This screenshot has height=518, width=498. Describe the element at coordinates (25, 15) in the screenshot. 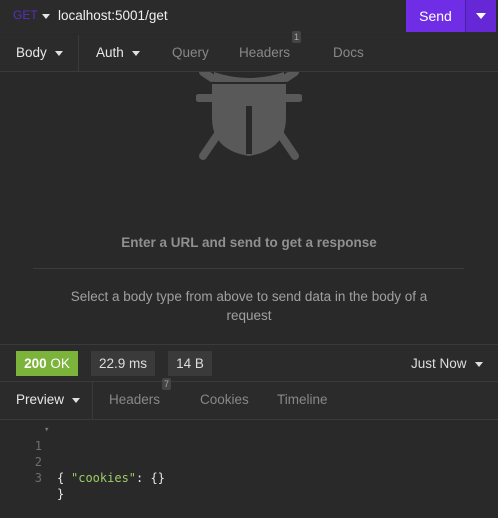

I see `method-selector: GET` at that location.